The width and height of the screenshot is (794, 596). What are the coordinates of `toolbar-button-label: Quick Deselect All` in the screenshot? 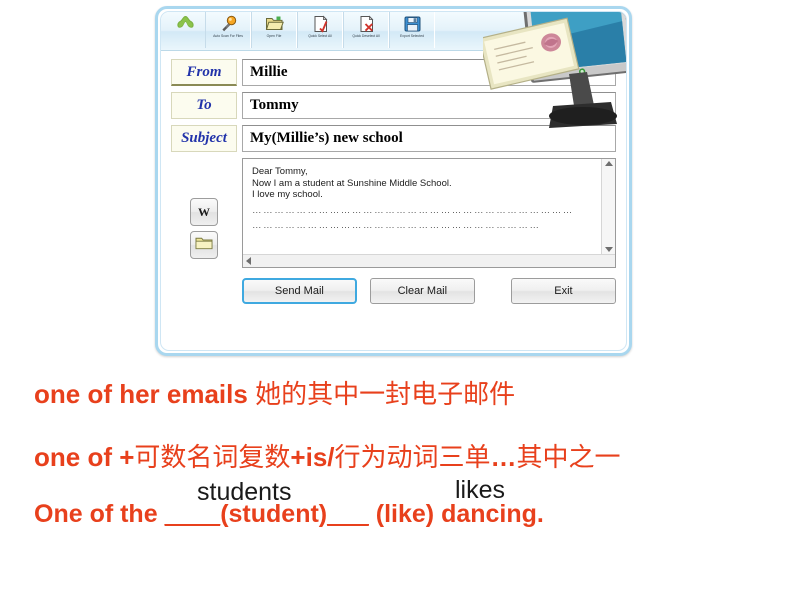 It's located at (366, 36).